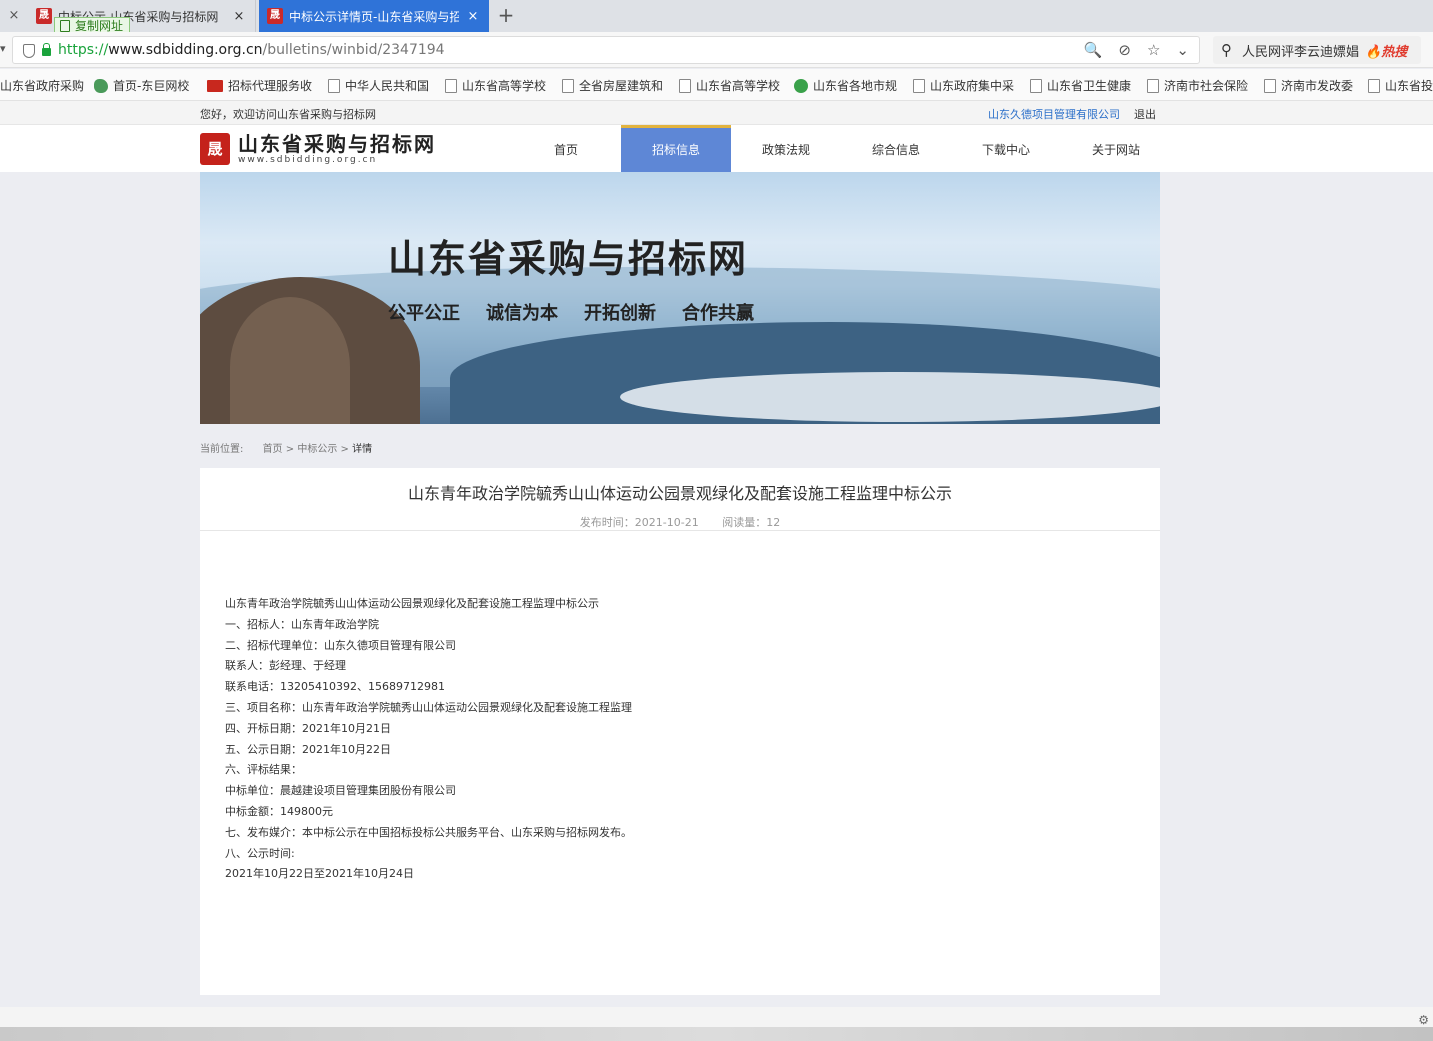  Describe the element at coordinates (42, 85) in the screenshot. I see `bookmark-item: 山东省政府采购` at that location.